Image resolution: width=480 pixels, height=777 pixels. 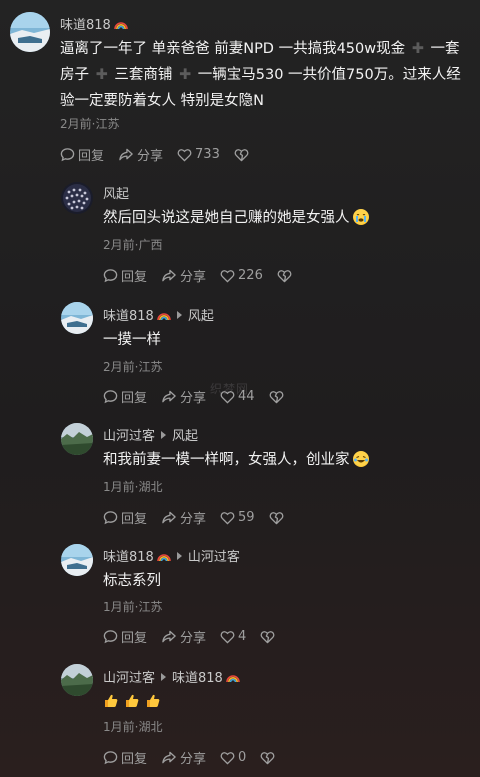 What do you see at coordinates (250, 275) in the screenshot?
I see `like-count: 226` at bounding box center [250, 275].